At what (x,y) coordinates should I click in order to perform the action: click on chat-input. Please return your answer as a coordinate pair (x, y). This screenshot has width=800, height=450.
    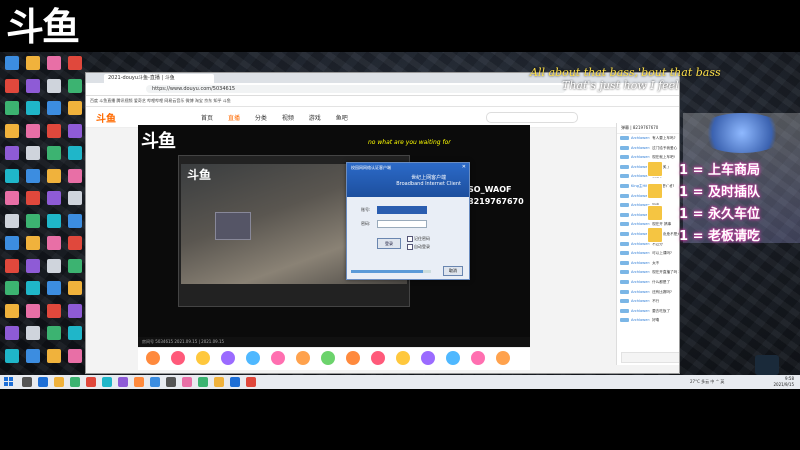
    Looking at the image, I should click on (650, 357).